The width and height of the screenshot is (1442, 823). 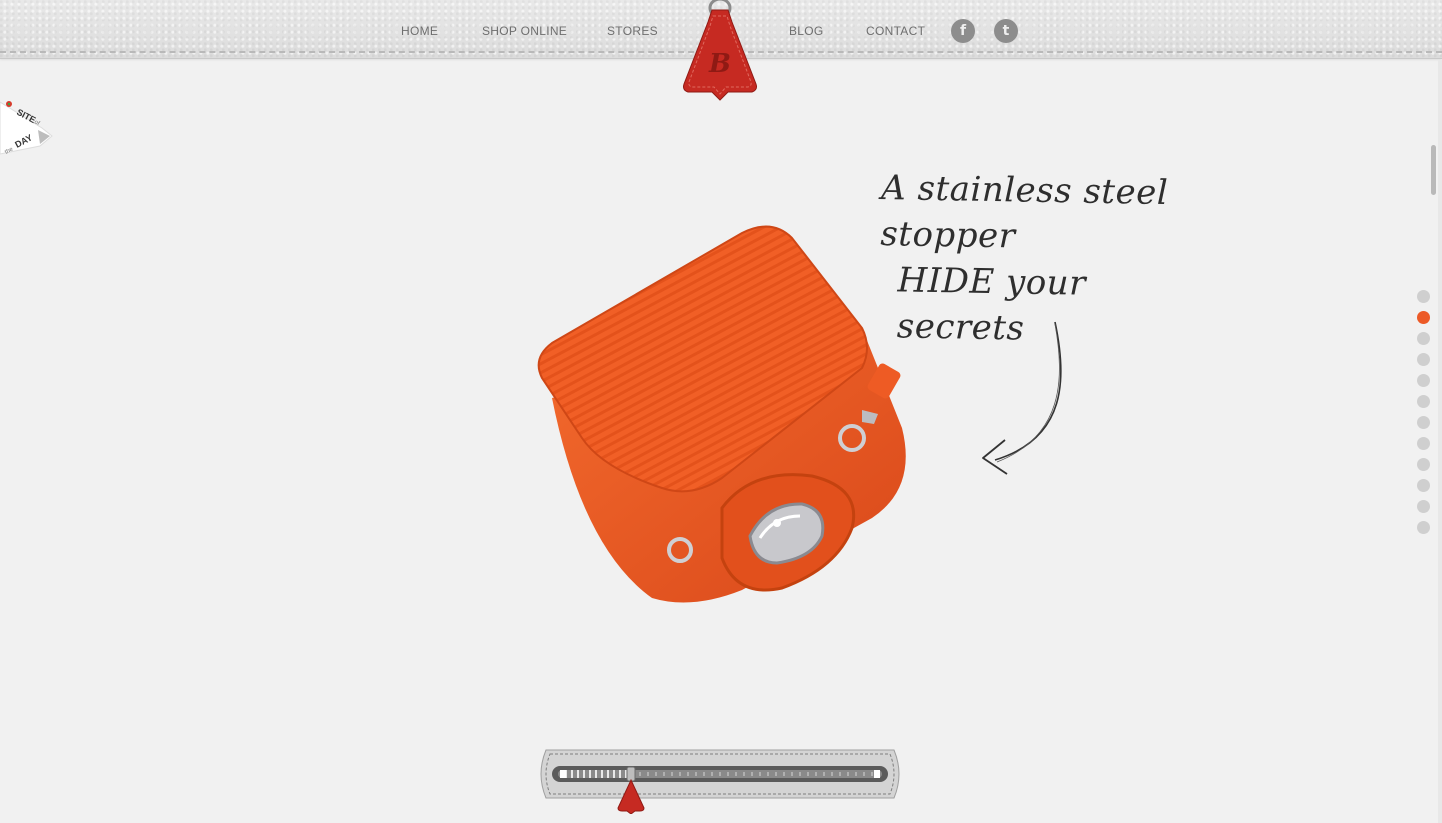 I want to click on nav-shop-online: SHOP ONLINE, so click(x=524, y=31).